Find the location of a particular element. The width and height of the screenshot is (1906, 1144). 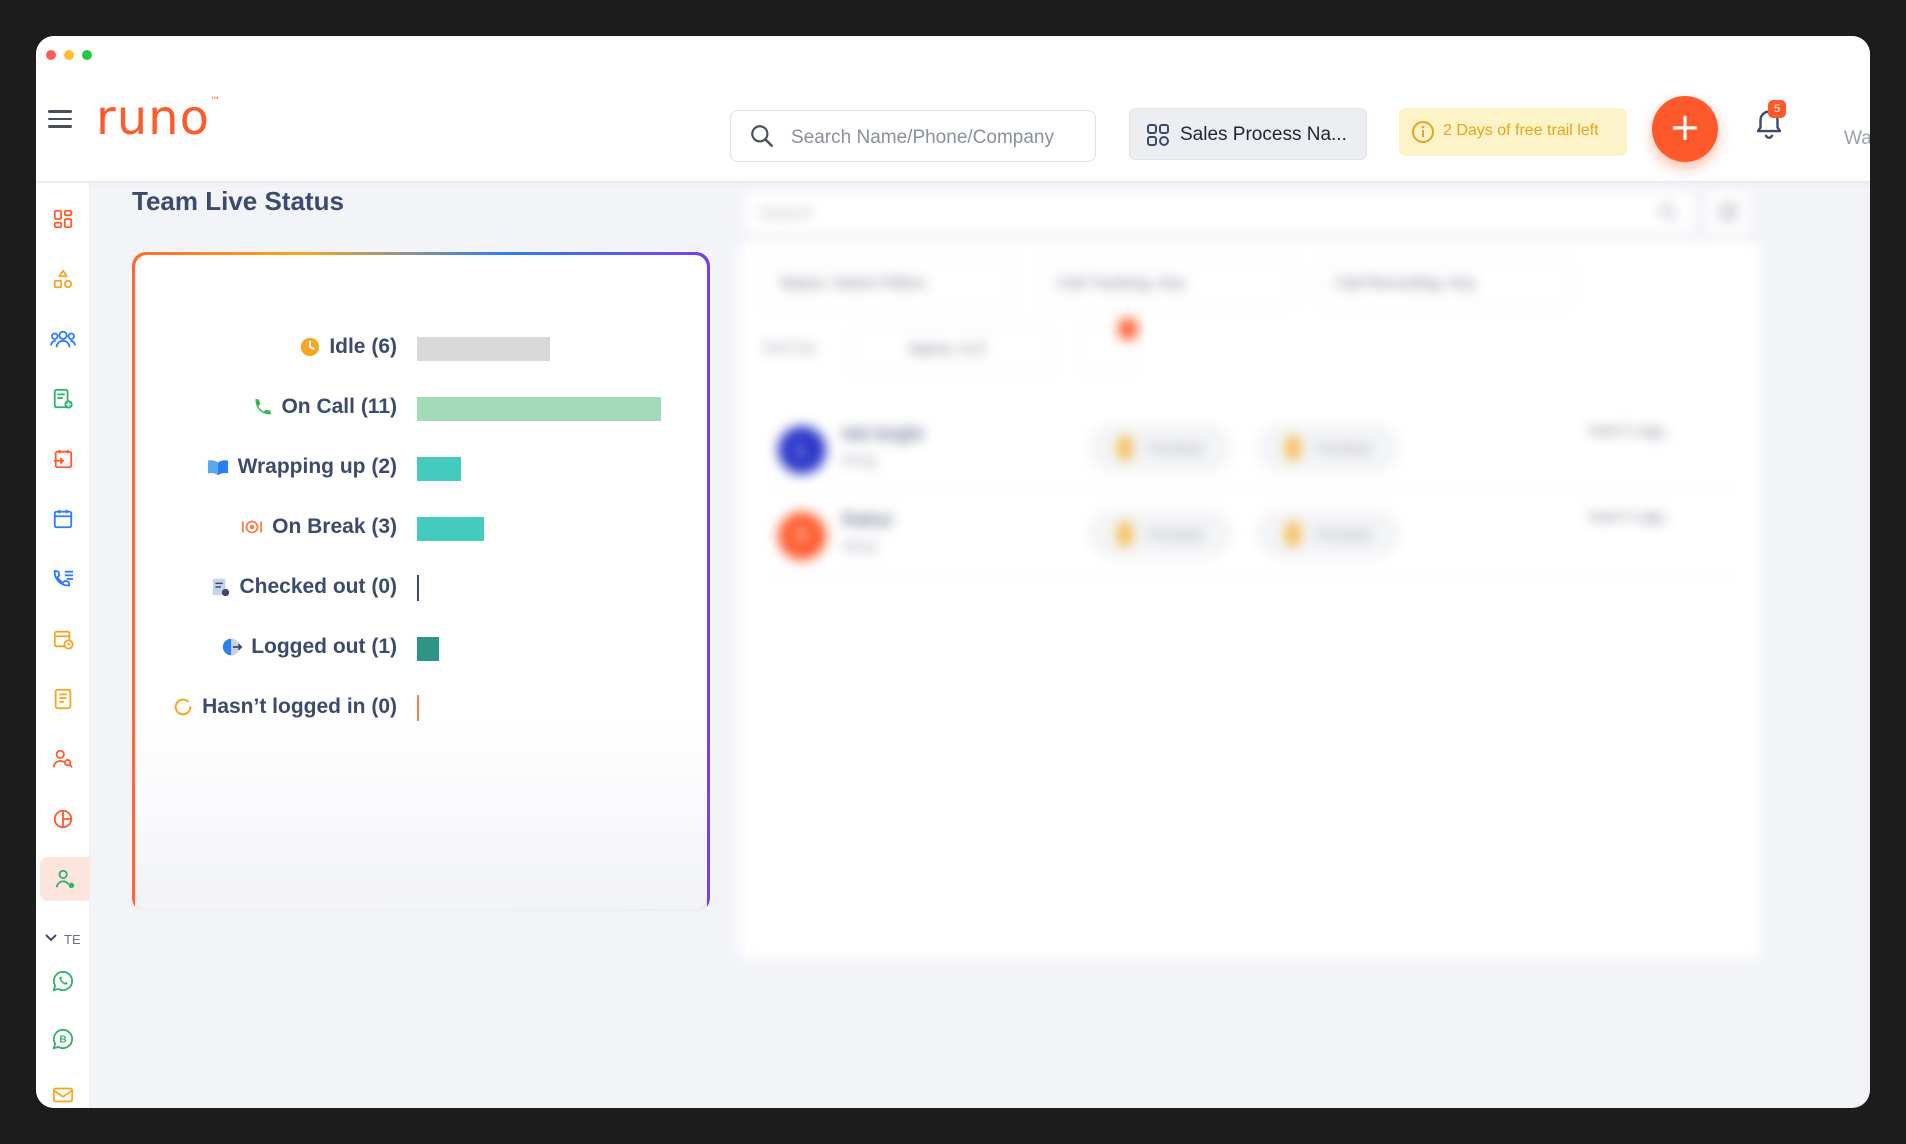

logout-icon is located at coordinates (232, 647).